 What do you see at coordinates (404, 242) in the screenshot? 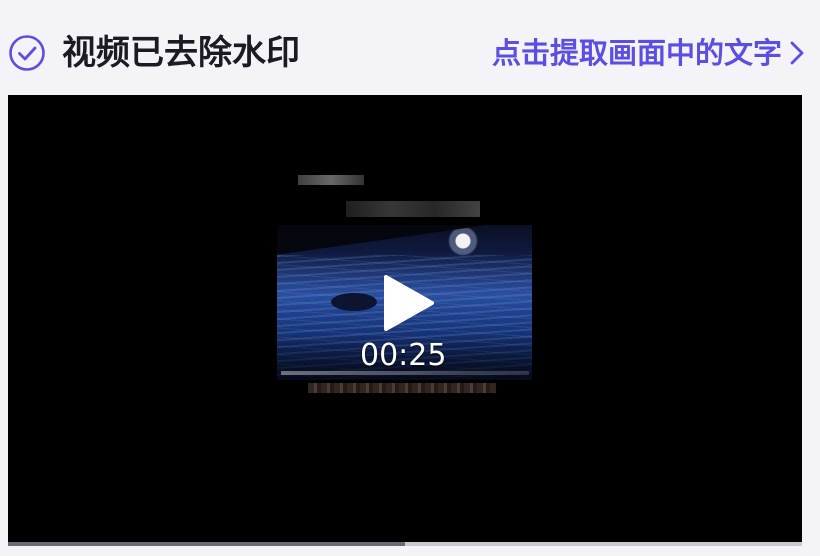
I see `thumbnail-cliff` at bounding box center [404, 242].